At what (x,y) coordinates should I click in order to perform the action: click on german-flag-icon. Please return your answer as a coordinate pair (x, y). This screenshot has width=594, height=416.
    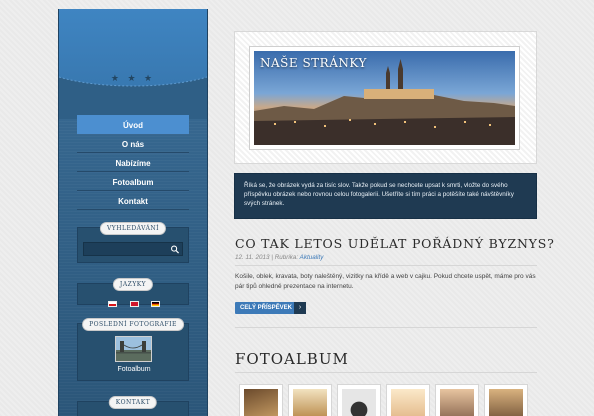
    Looking at the image, I should click on (155, 304).